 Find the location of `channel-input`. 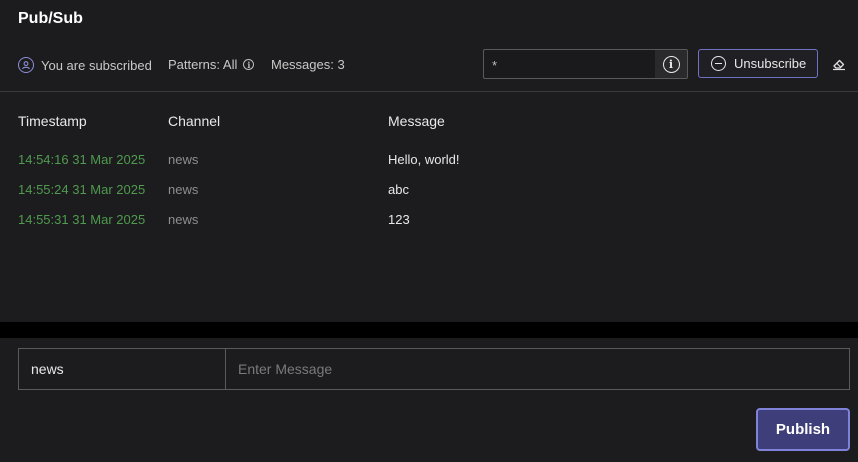

channel-input is located at coordinates (122, 369).